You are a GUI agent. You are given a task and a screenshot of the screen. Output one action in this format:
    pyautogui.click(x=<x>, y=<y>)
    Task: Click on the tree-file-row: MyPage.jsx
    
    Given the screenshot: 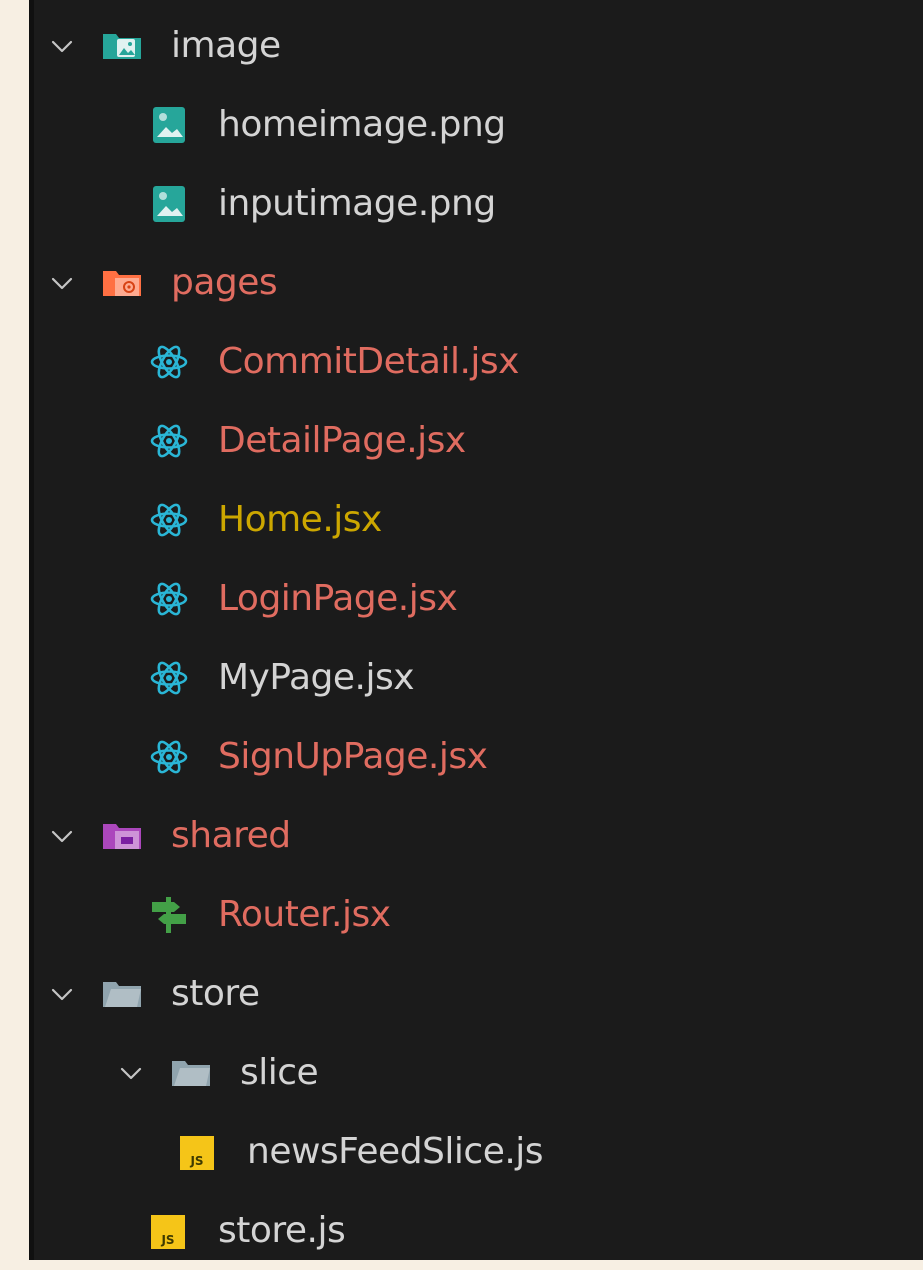 What is the action you would take?
    pyautogui.click(x=478, y=677)
    